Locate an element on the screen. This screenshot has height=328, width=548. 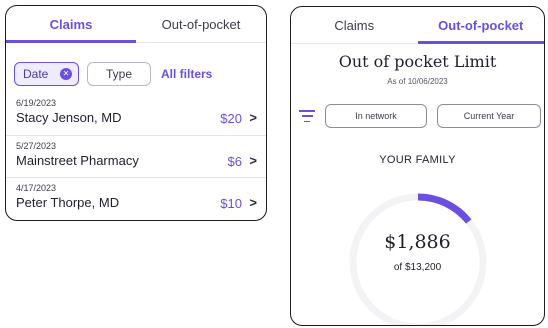
oop-tab-bar: Claims Out-of-pocket is located at coordinates (417, 25).